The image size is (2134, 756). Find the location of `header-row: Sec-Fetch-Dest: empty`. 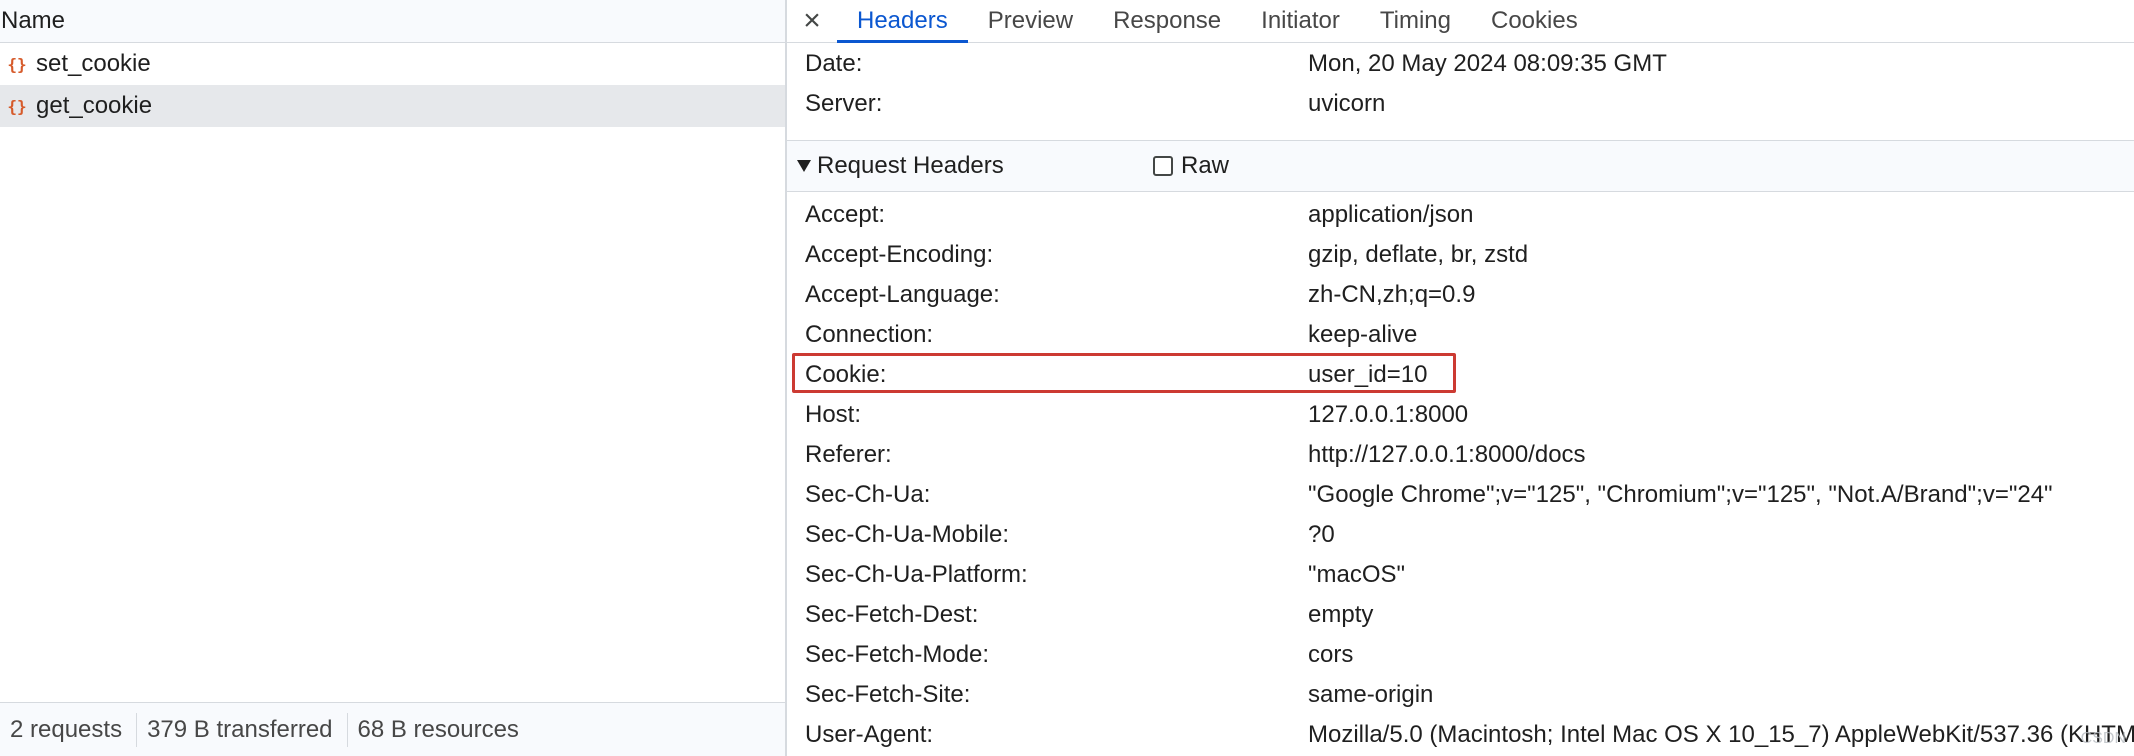

header-row: Sec-Fetch-Dest: empty is located at coordinates (1460, 615).